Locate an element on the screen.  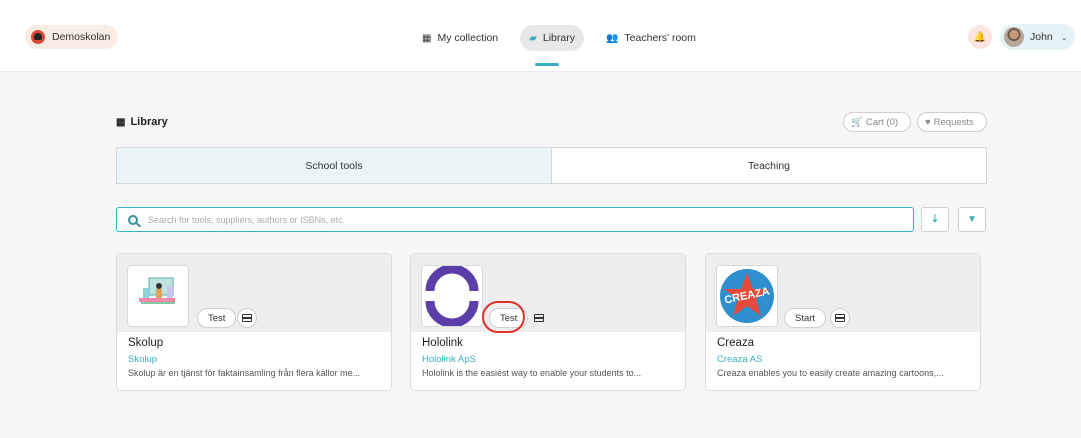
users-icon: 👥 is located at coordinates (612, 38).